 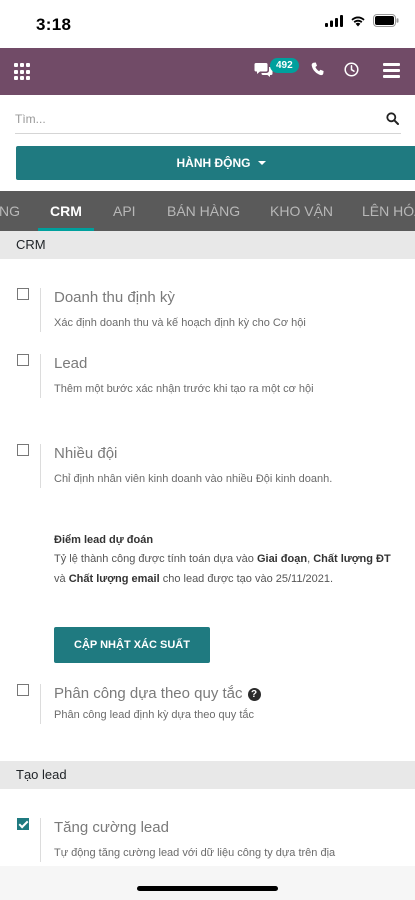 I want to click on checkbox-lead-enrichment, so click(x=23, y=824).